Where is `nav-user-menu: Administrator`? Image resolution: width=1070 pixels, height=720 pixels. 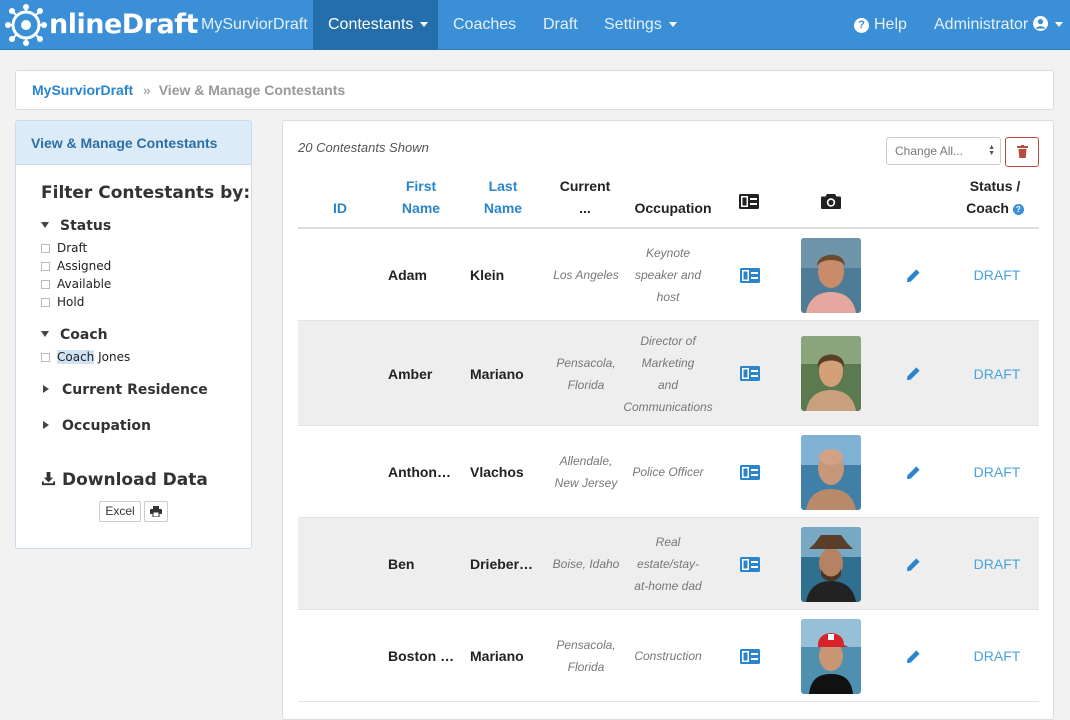 nav-user-menu: Administrator is located at coordinates (994, 25).